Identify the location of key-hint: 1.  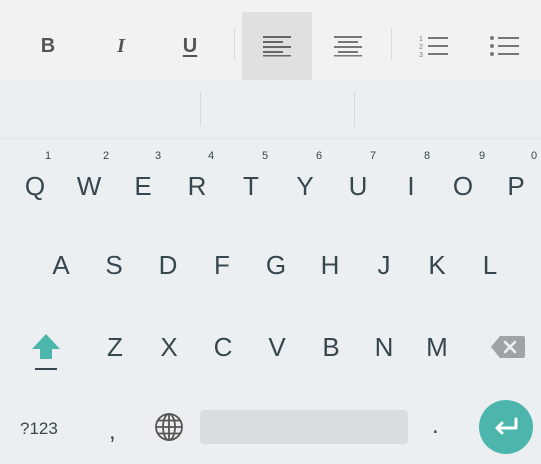
(48, 156).